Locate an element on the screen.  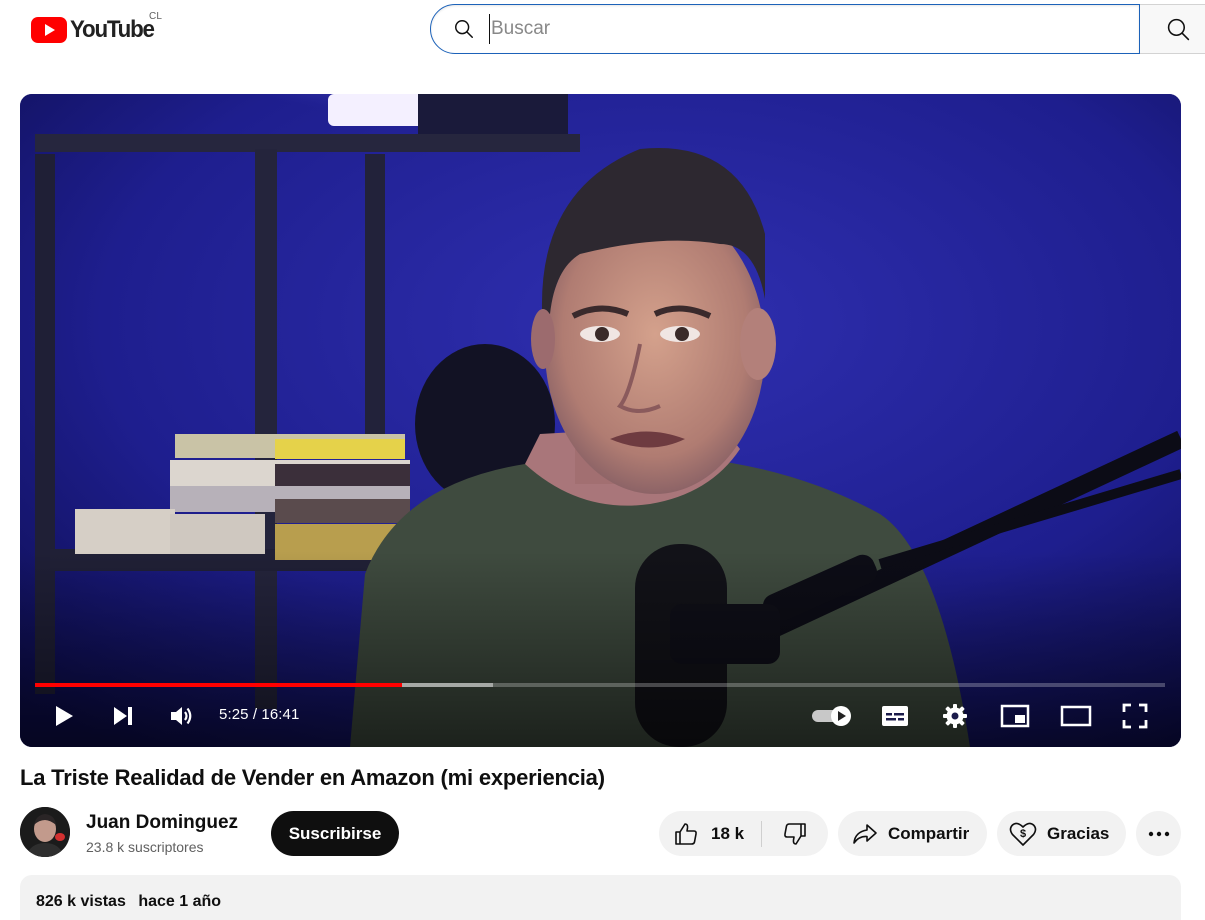
heart-dollar-icon: $ is located at coordinates (1023, 834).